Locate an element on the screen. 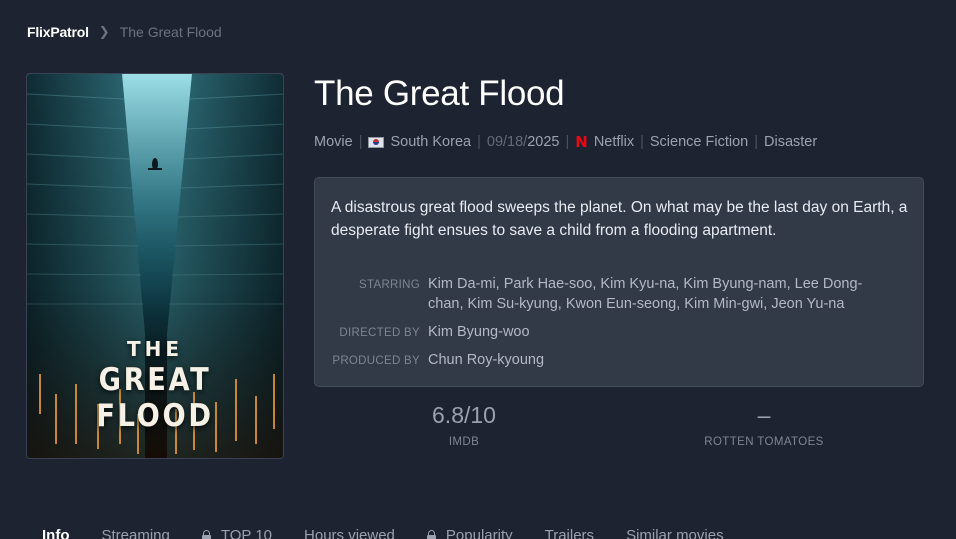 Image resolution: width=956 pixels, height=539 pixels. credit-row-directed: DIRECTED BY Kim Byung-woo is located at coordinates (601, 332).